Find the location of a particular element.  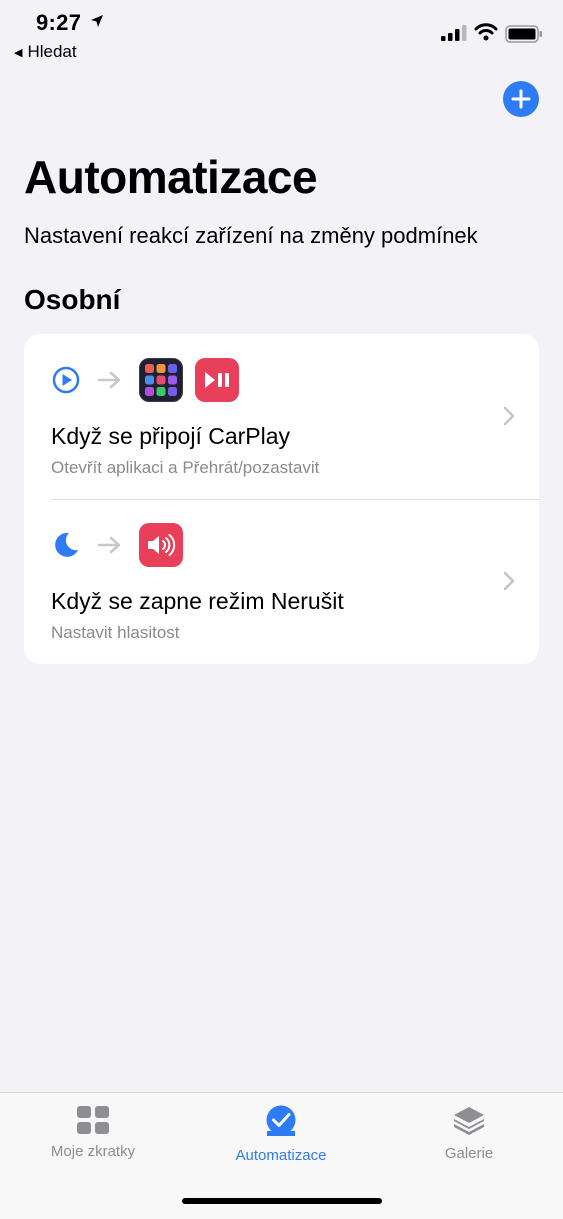

tab-label: Galerie is located at coordinates (469, 1153).